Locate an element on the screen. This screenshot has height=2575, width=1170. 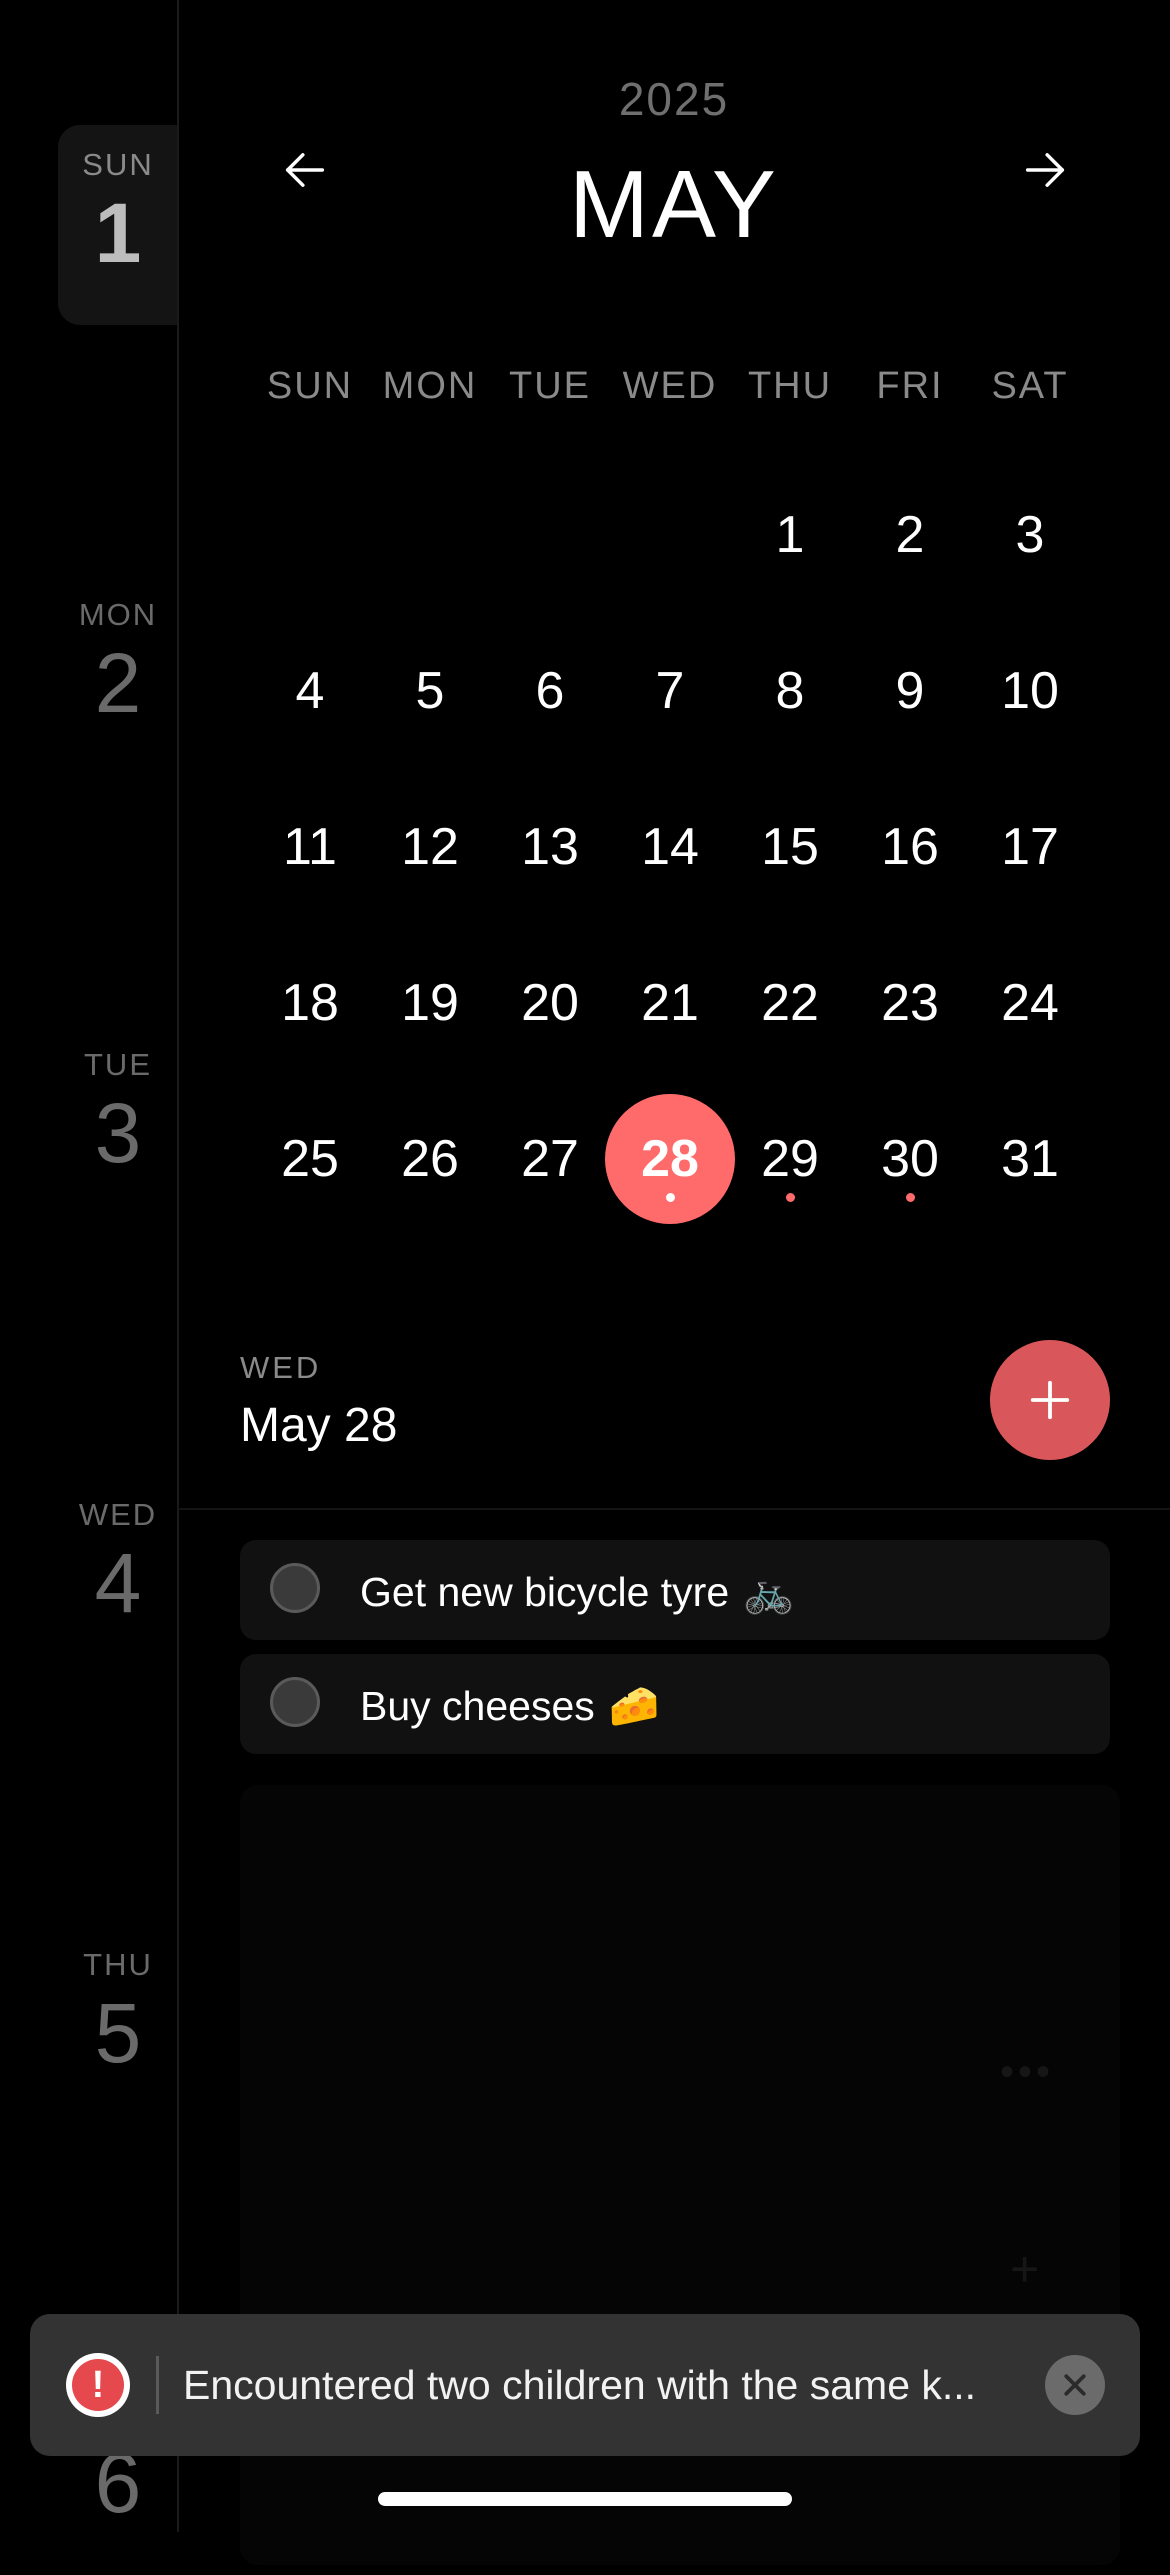
strip-day: MON 2 is located at coordinates (118, 675).